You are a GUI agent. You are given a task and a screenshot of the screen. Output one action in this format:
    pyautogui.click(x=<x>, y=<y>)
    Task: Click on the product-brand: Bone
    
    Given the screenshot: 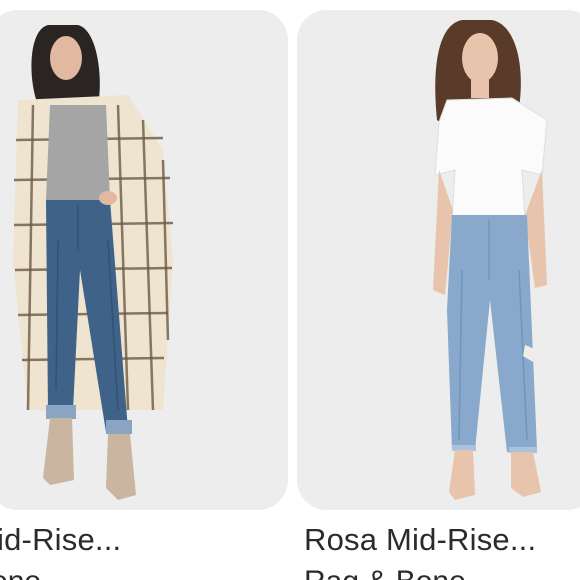 What is the action you would take?
    pyautogui.click(x=20, y=572)
    